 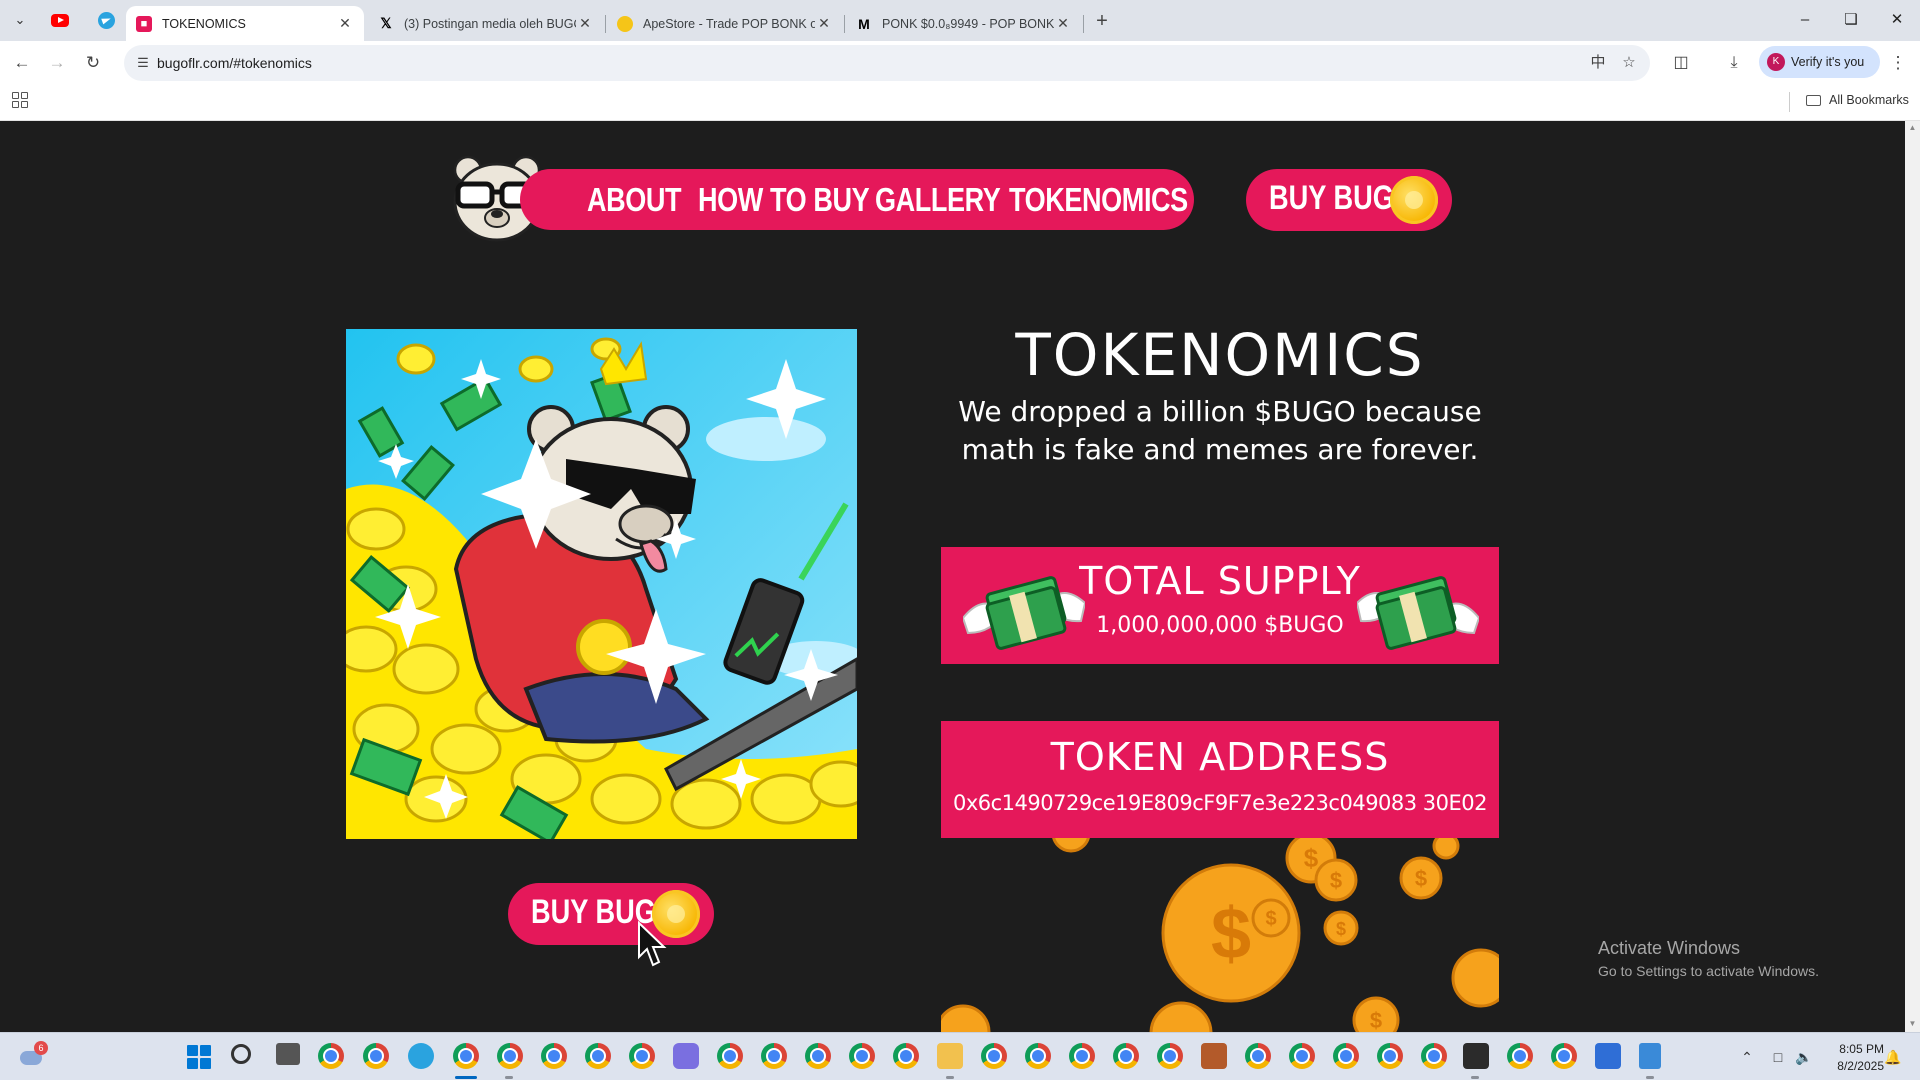 What do you see at coordinates (1098, 199) in the screenshot?
I see `nav-tokenomics: TOKENOMICS` at bounding box center [1098, 199].